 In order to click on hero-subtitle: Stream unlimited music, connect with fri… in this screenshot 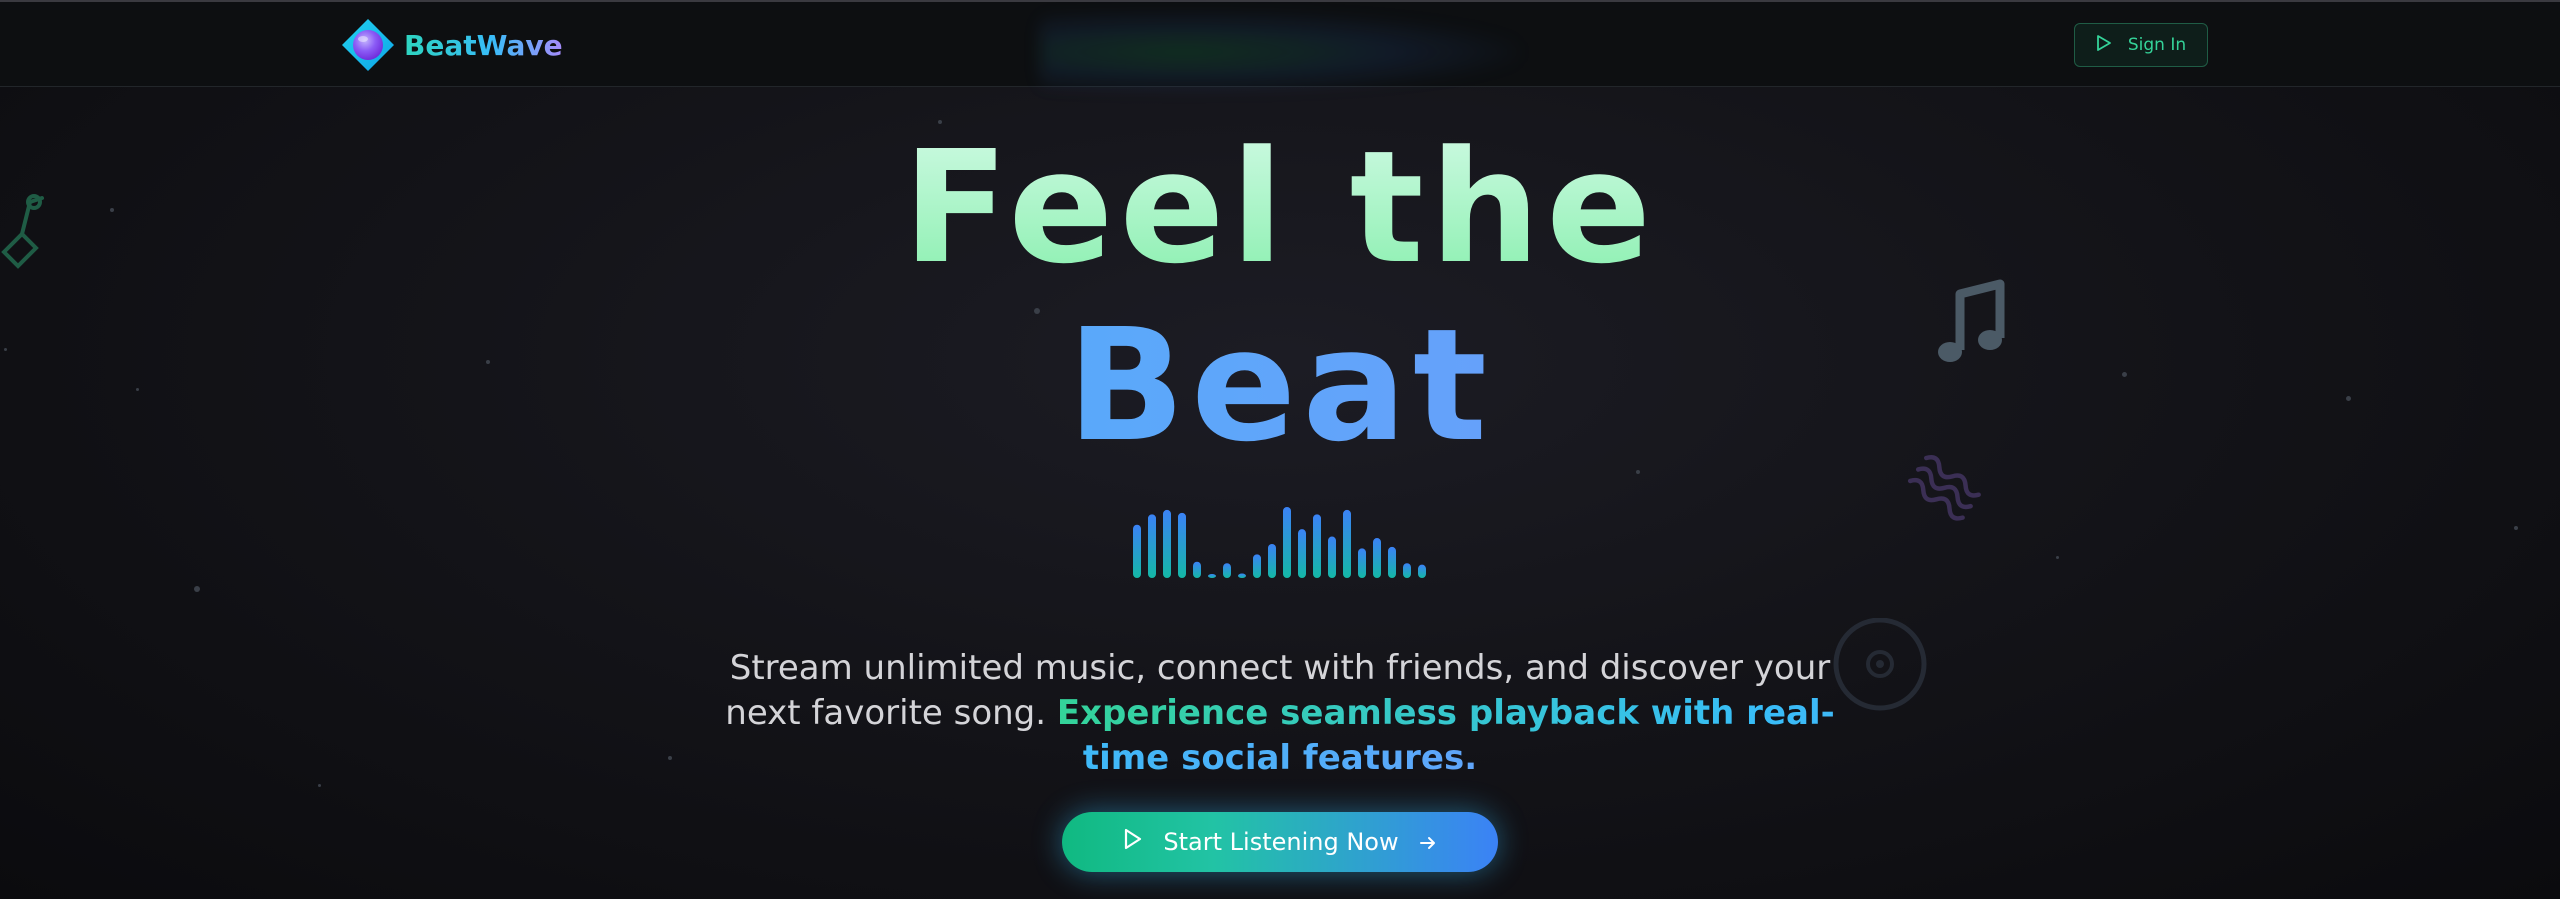, I will do `click(1280, 713)`.